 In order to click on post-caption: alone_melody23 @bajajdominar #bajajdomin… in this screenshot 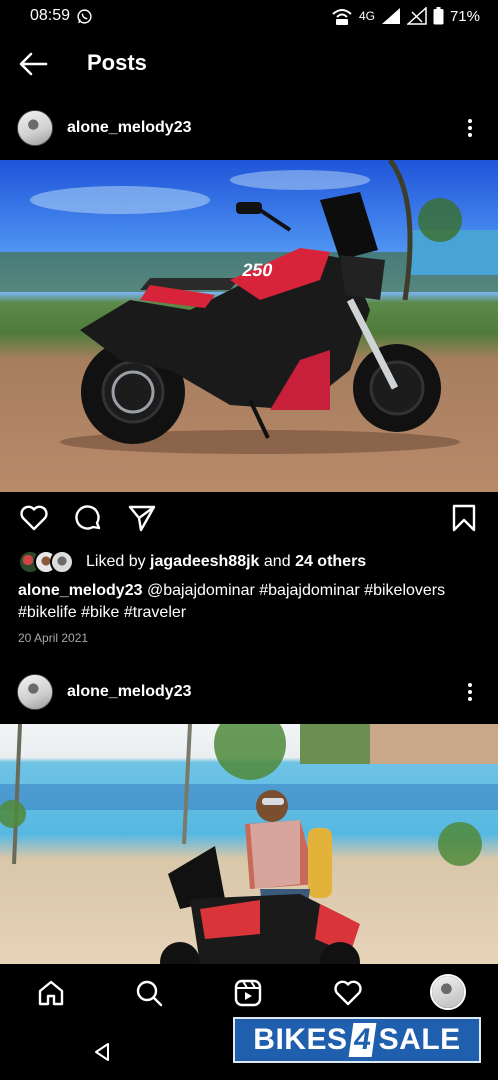, I will do `click(251, 602)`.